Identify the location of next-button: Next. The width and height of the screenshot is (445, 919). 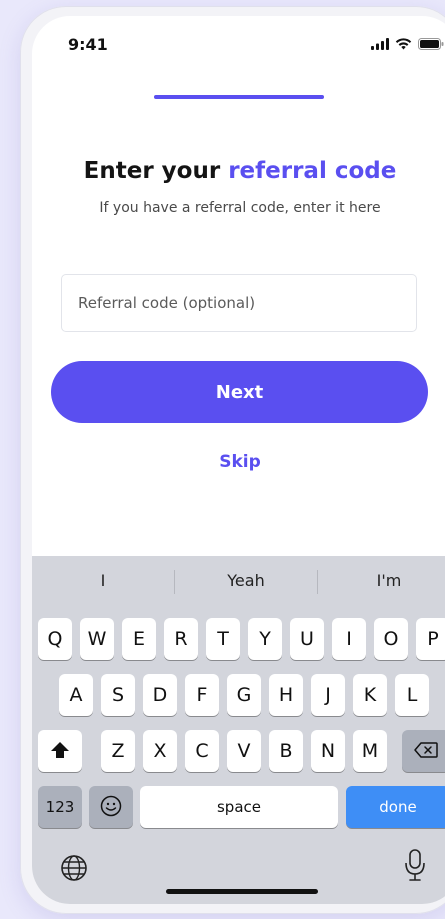
(239, 392).